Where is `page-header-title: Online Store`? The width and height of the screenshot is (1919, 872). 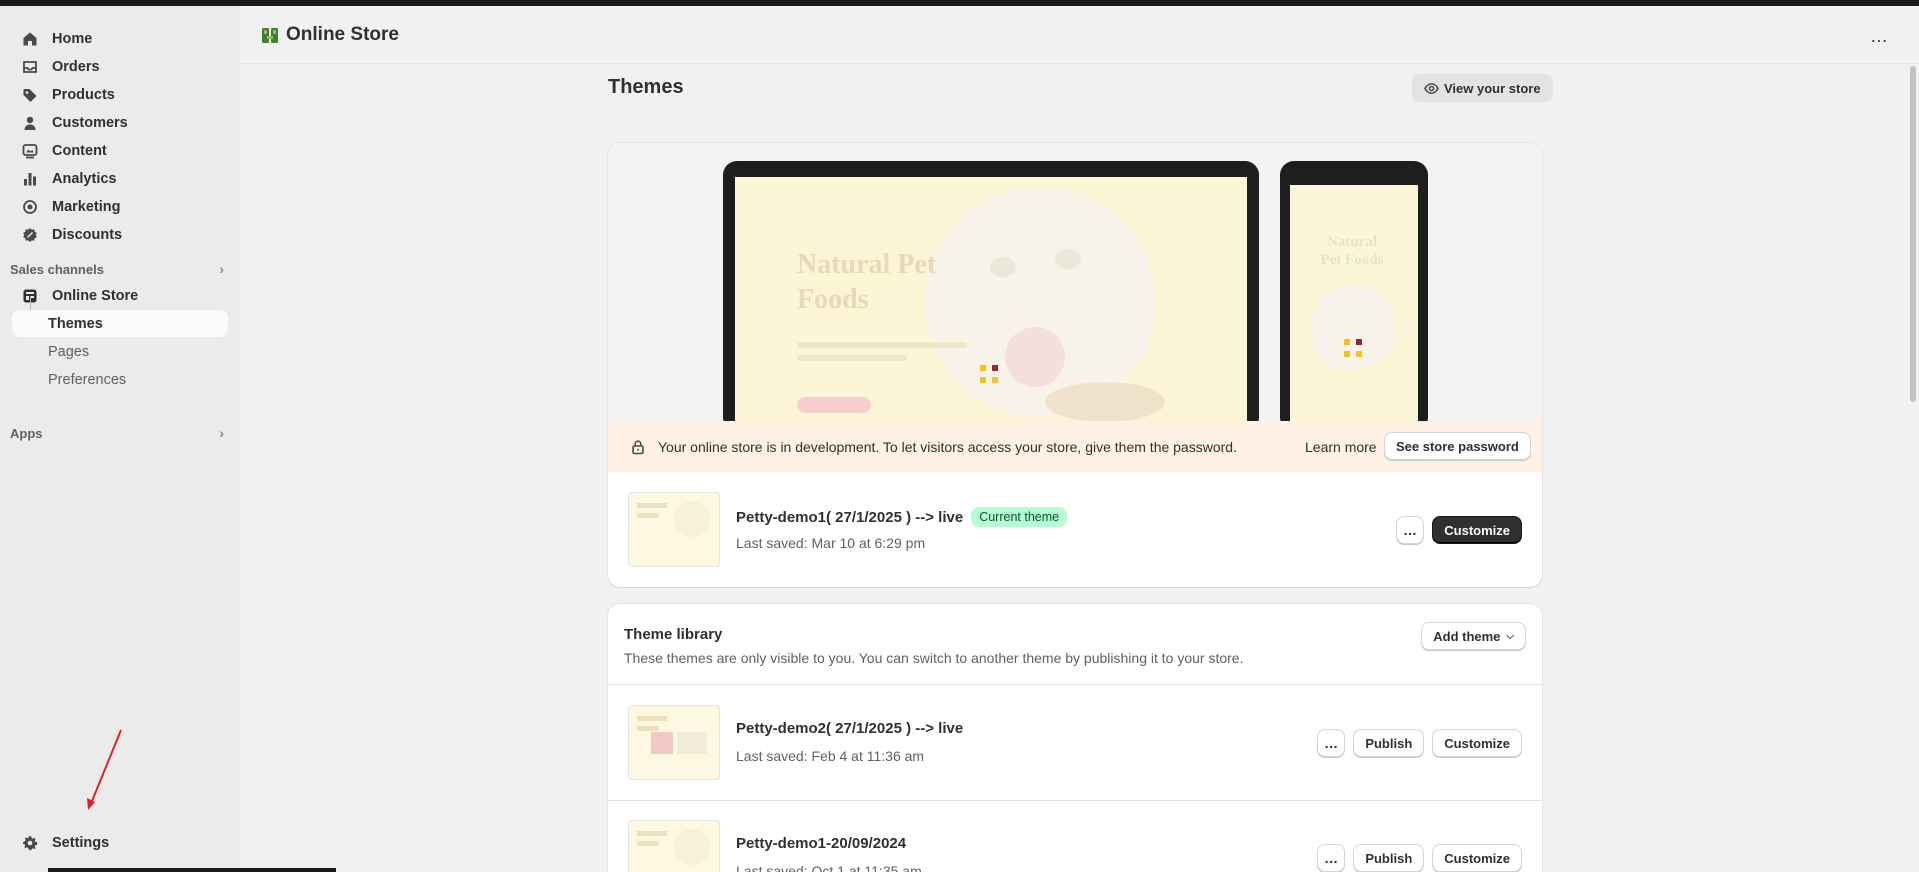 page-header-title: Online Store is located at coordinates (329, 35).